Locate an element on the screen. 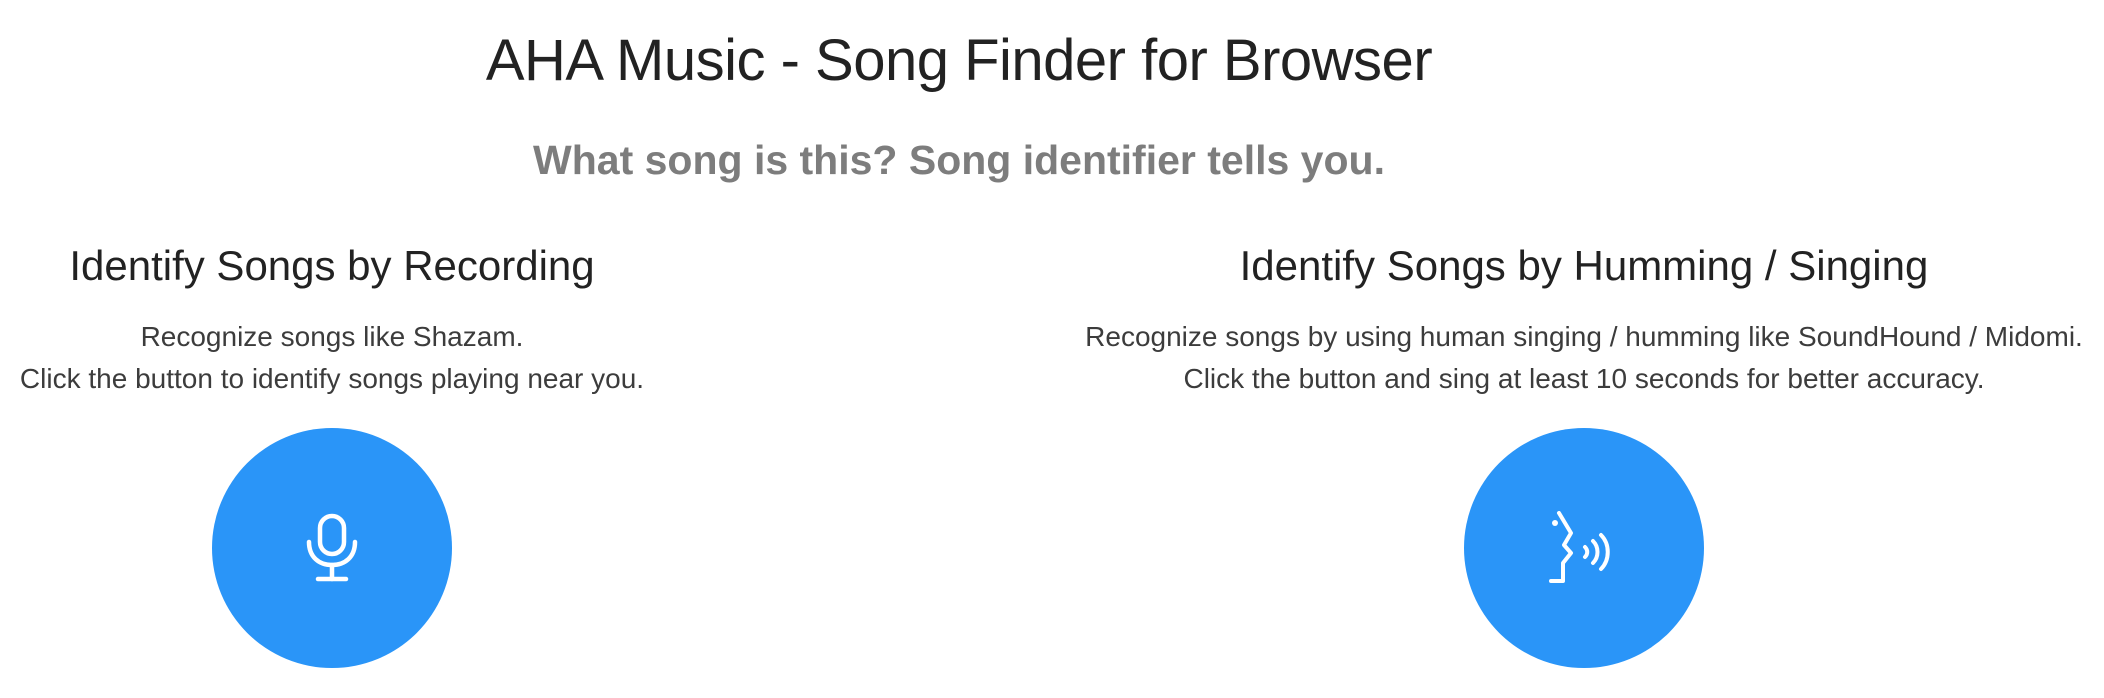 The image size is (2104, 698). singing-head-icon is located at coordinates (1584, 548).